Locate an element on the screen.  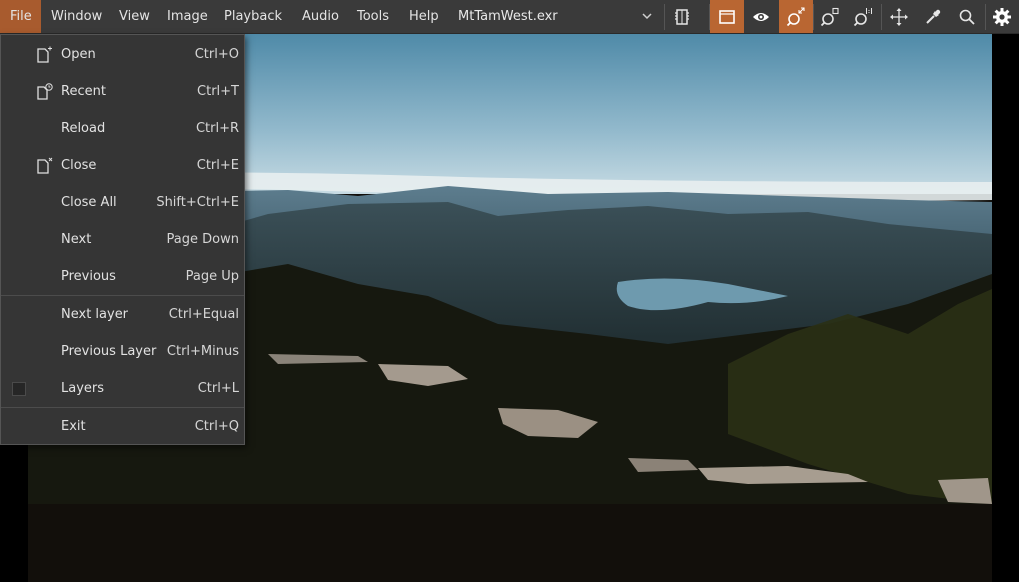
frame-button is located at coordinates (727, 16).